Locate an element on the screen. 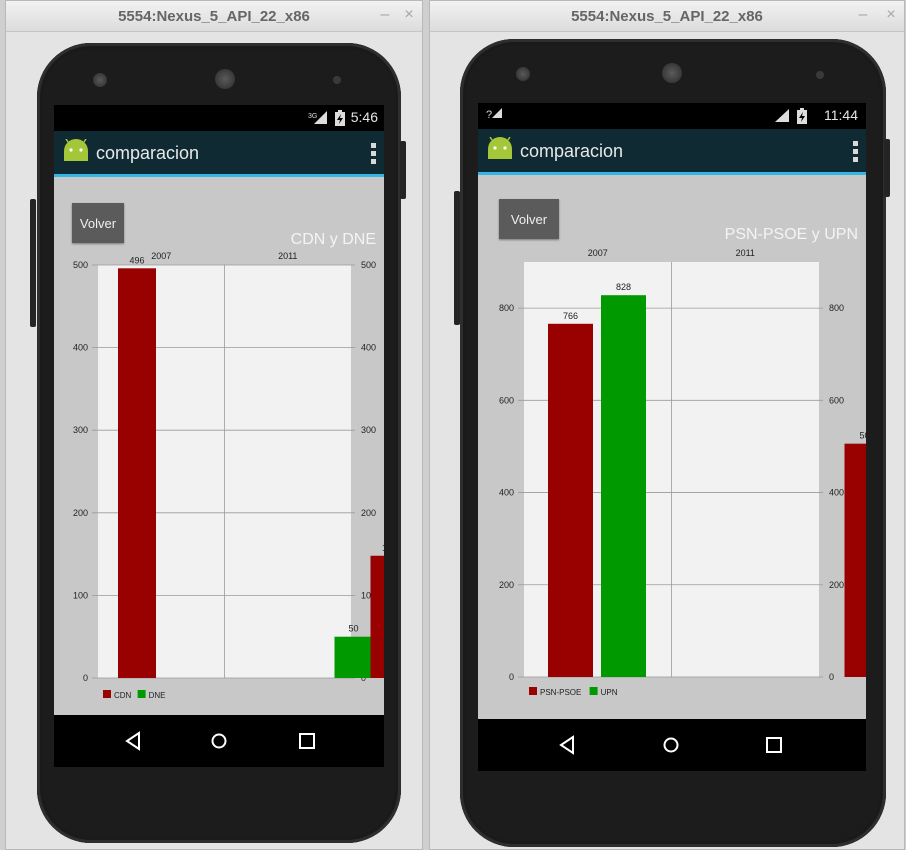 The image size is (906, 850). status-time: 5:46 is located at coordinates (364, 117).